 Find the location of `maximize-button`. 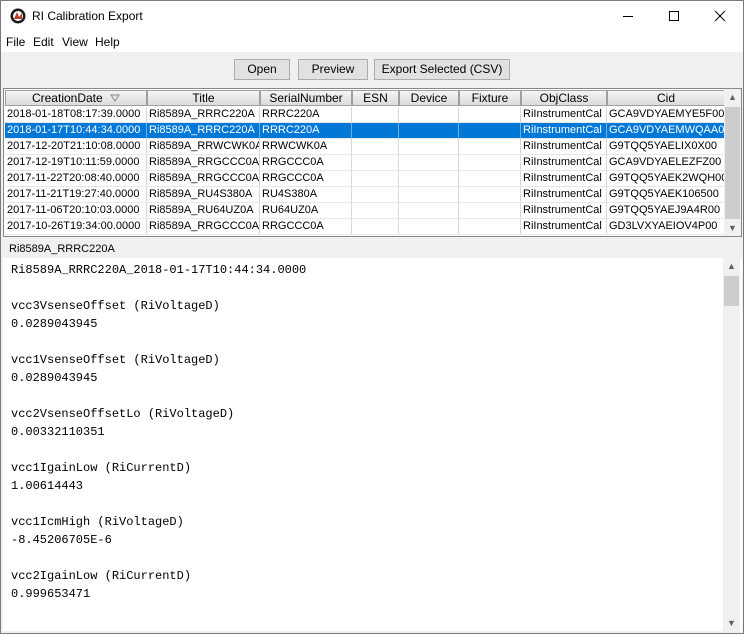

maximize-button is located at coordinates (674, 16).